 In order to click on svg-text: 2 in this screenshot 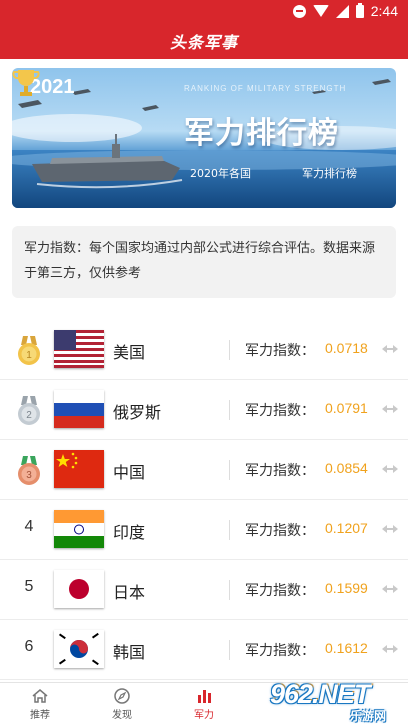, I will do `click(29, 415)`.